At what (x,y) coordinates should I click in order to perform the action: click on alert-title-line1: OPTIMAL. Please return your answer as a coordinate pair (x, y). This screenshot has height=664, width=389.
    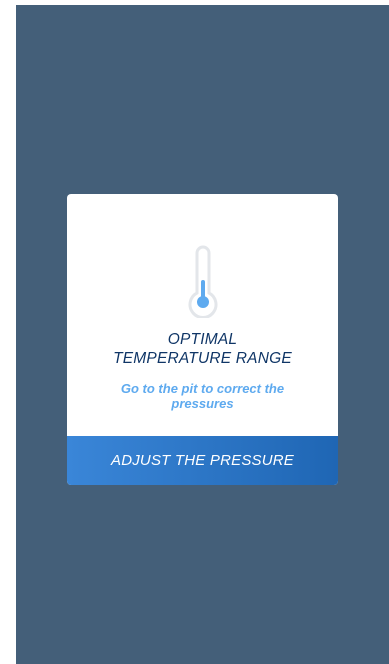
    Looking at the image, I should click on (202, 339).